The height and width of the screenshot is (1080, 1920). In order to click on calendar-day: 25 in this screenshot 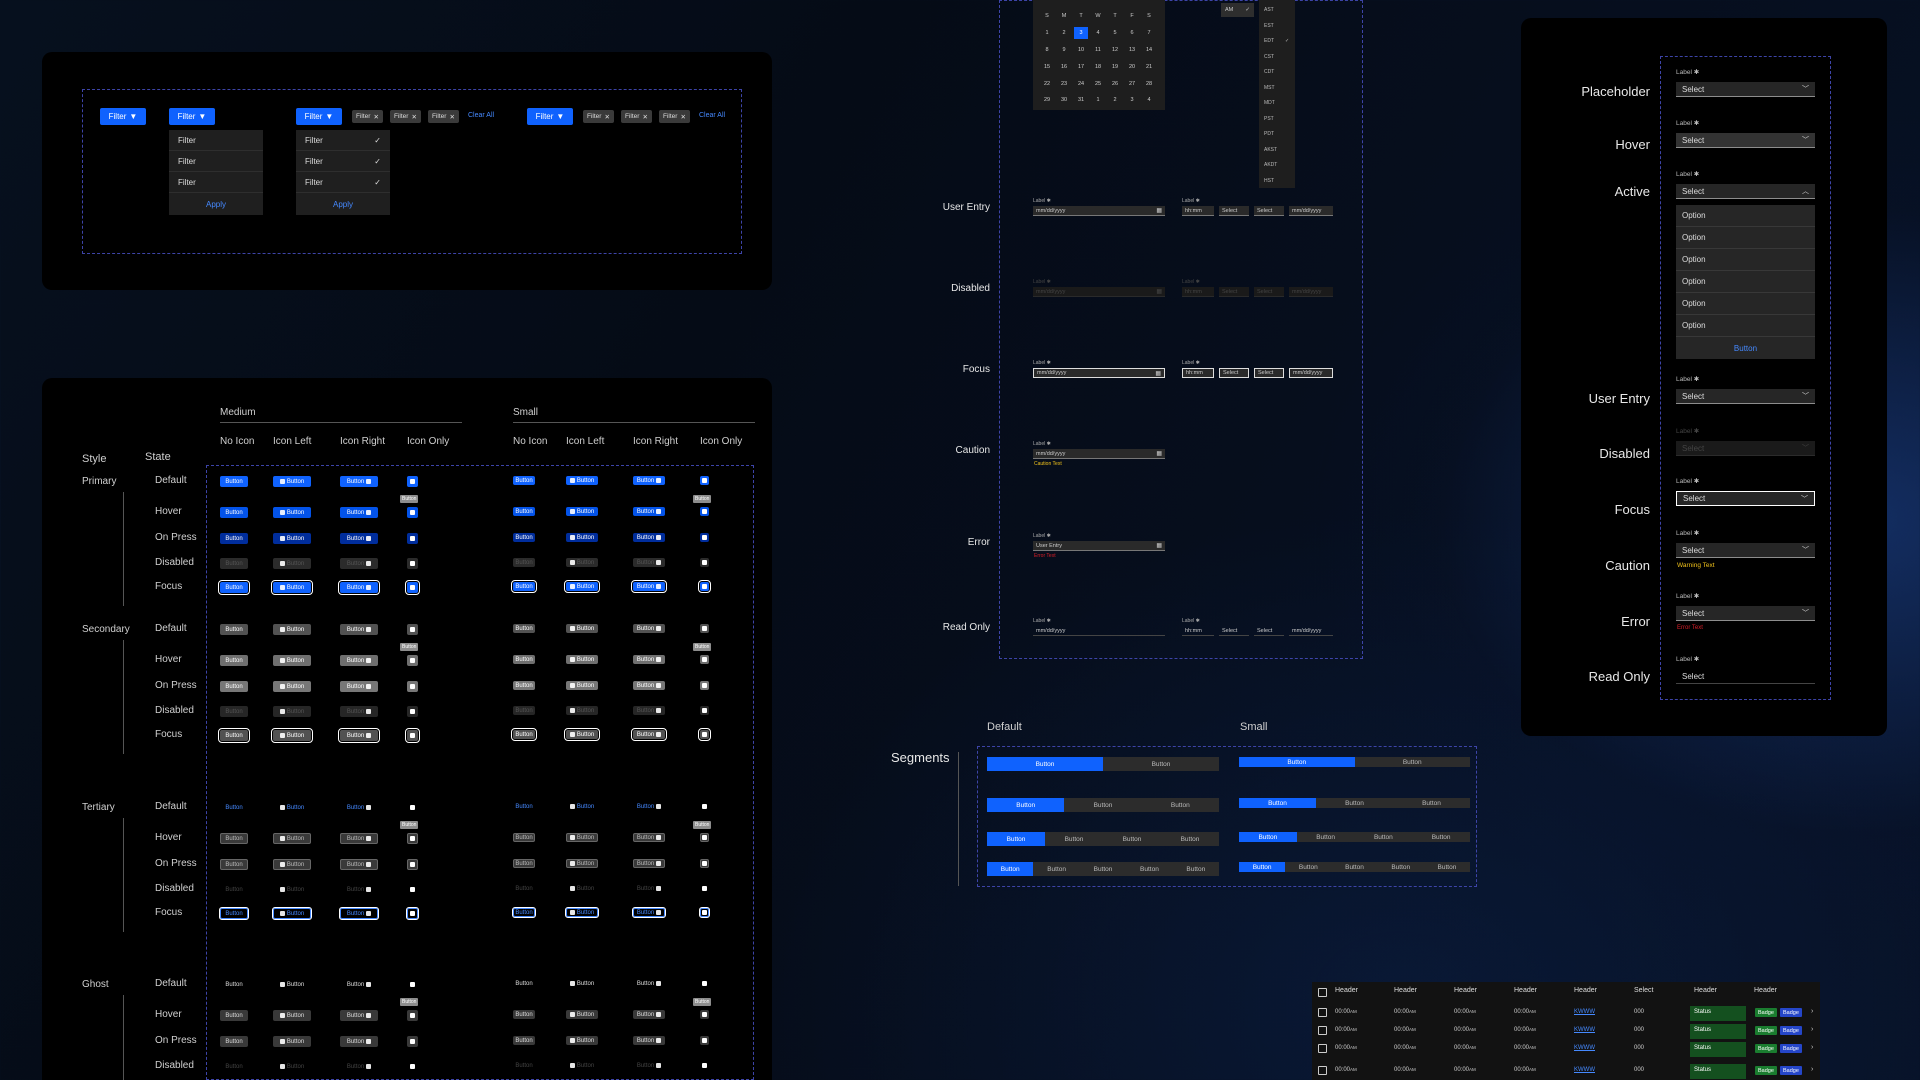, I will do `click(1098, 84)`.